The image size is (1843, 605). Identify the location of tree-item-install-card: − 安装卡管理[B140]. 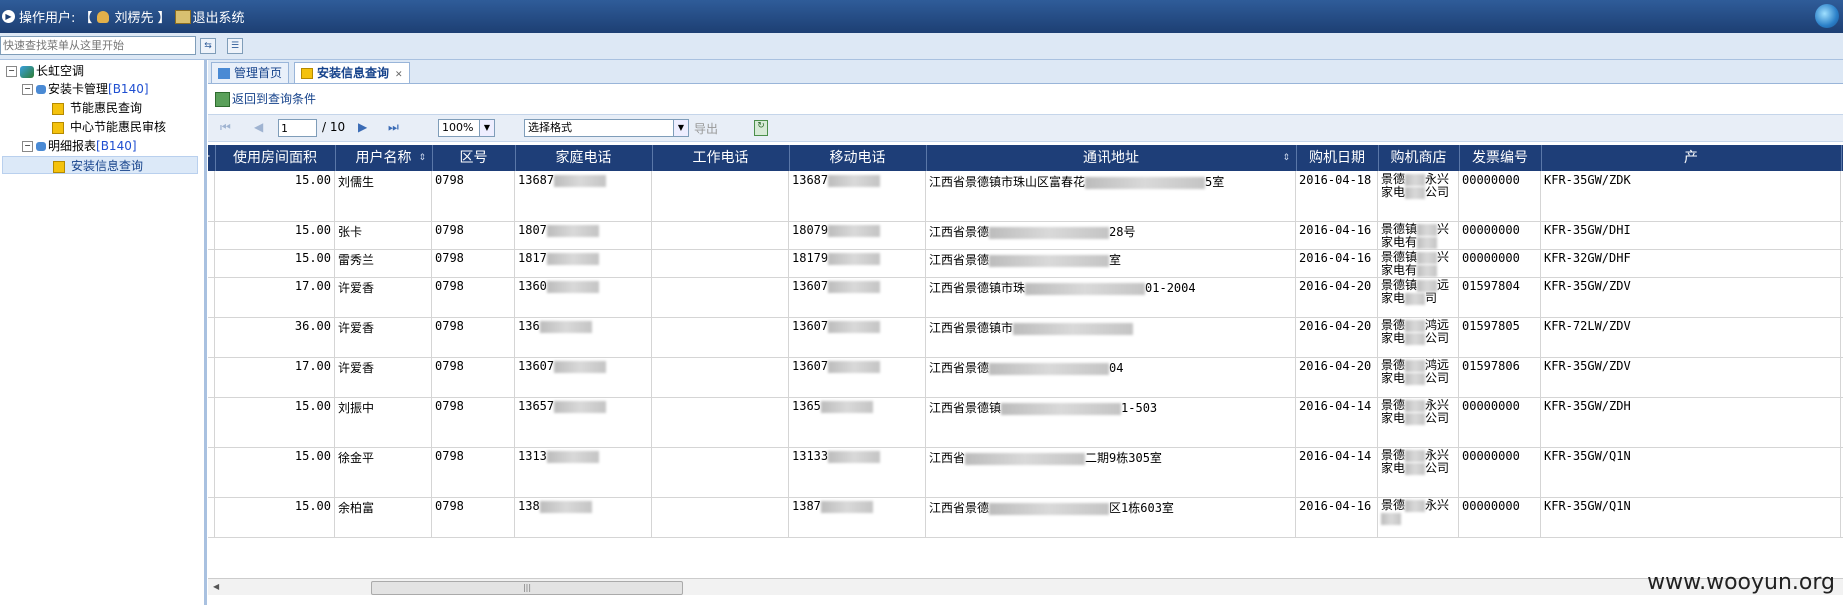
(85, 89).